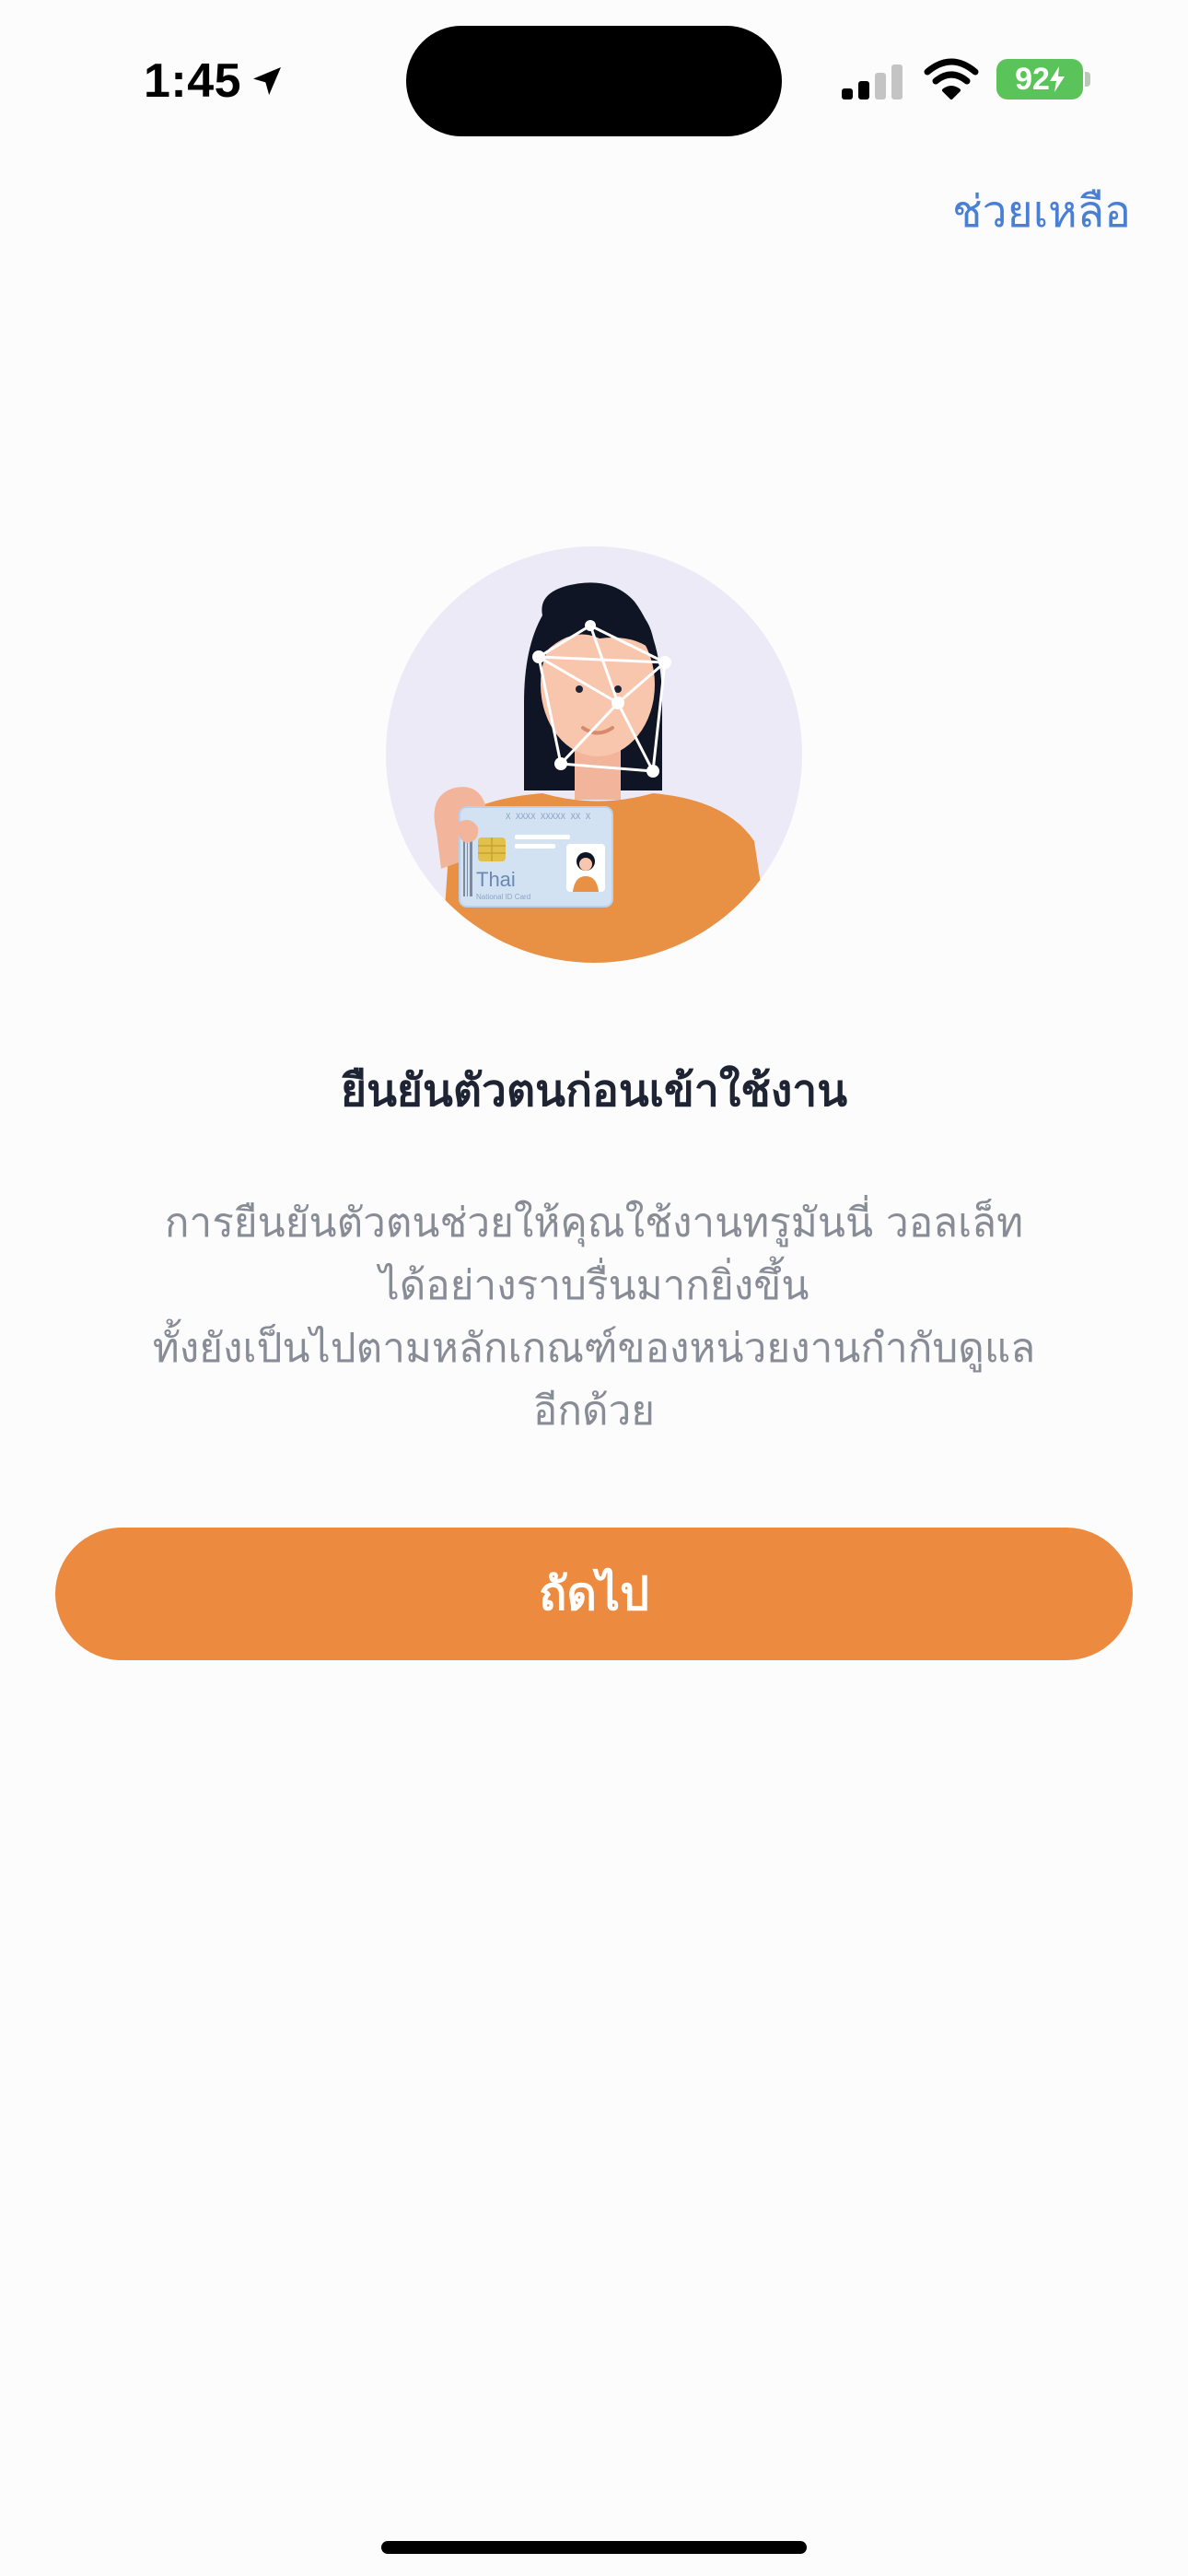 The image size is (1188, 2576). What do you see at coordinates (496, 879) in the screenshot?
I see `card-text: Thai` at bounding box center [496, 879].